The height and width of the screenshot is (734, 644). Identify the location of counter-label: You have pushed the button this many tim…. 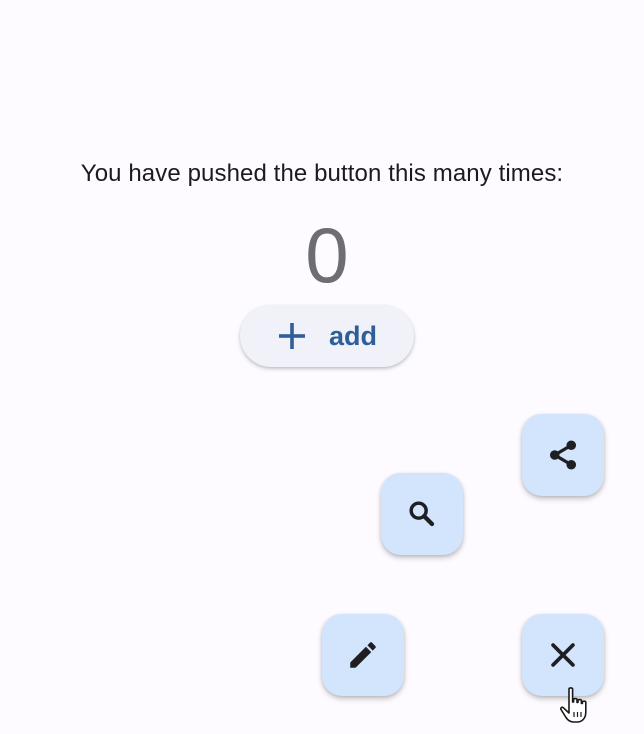
(322, 173).